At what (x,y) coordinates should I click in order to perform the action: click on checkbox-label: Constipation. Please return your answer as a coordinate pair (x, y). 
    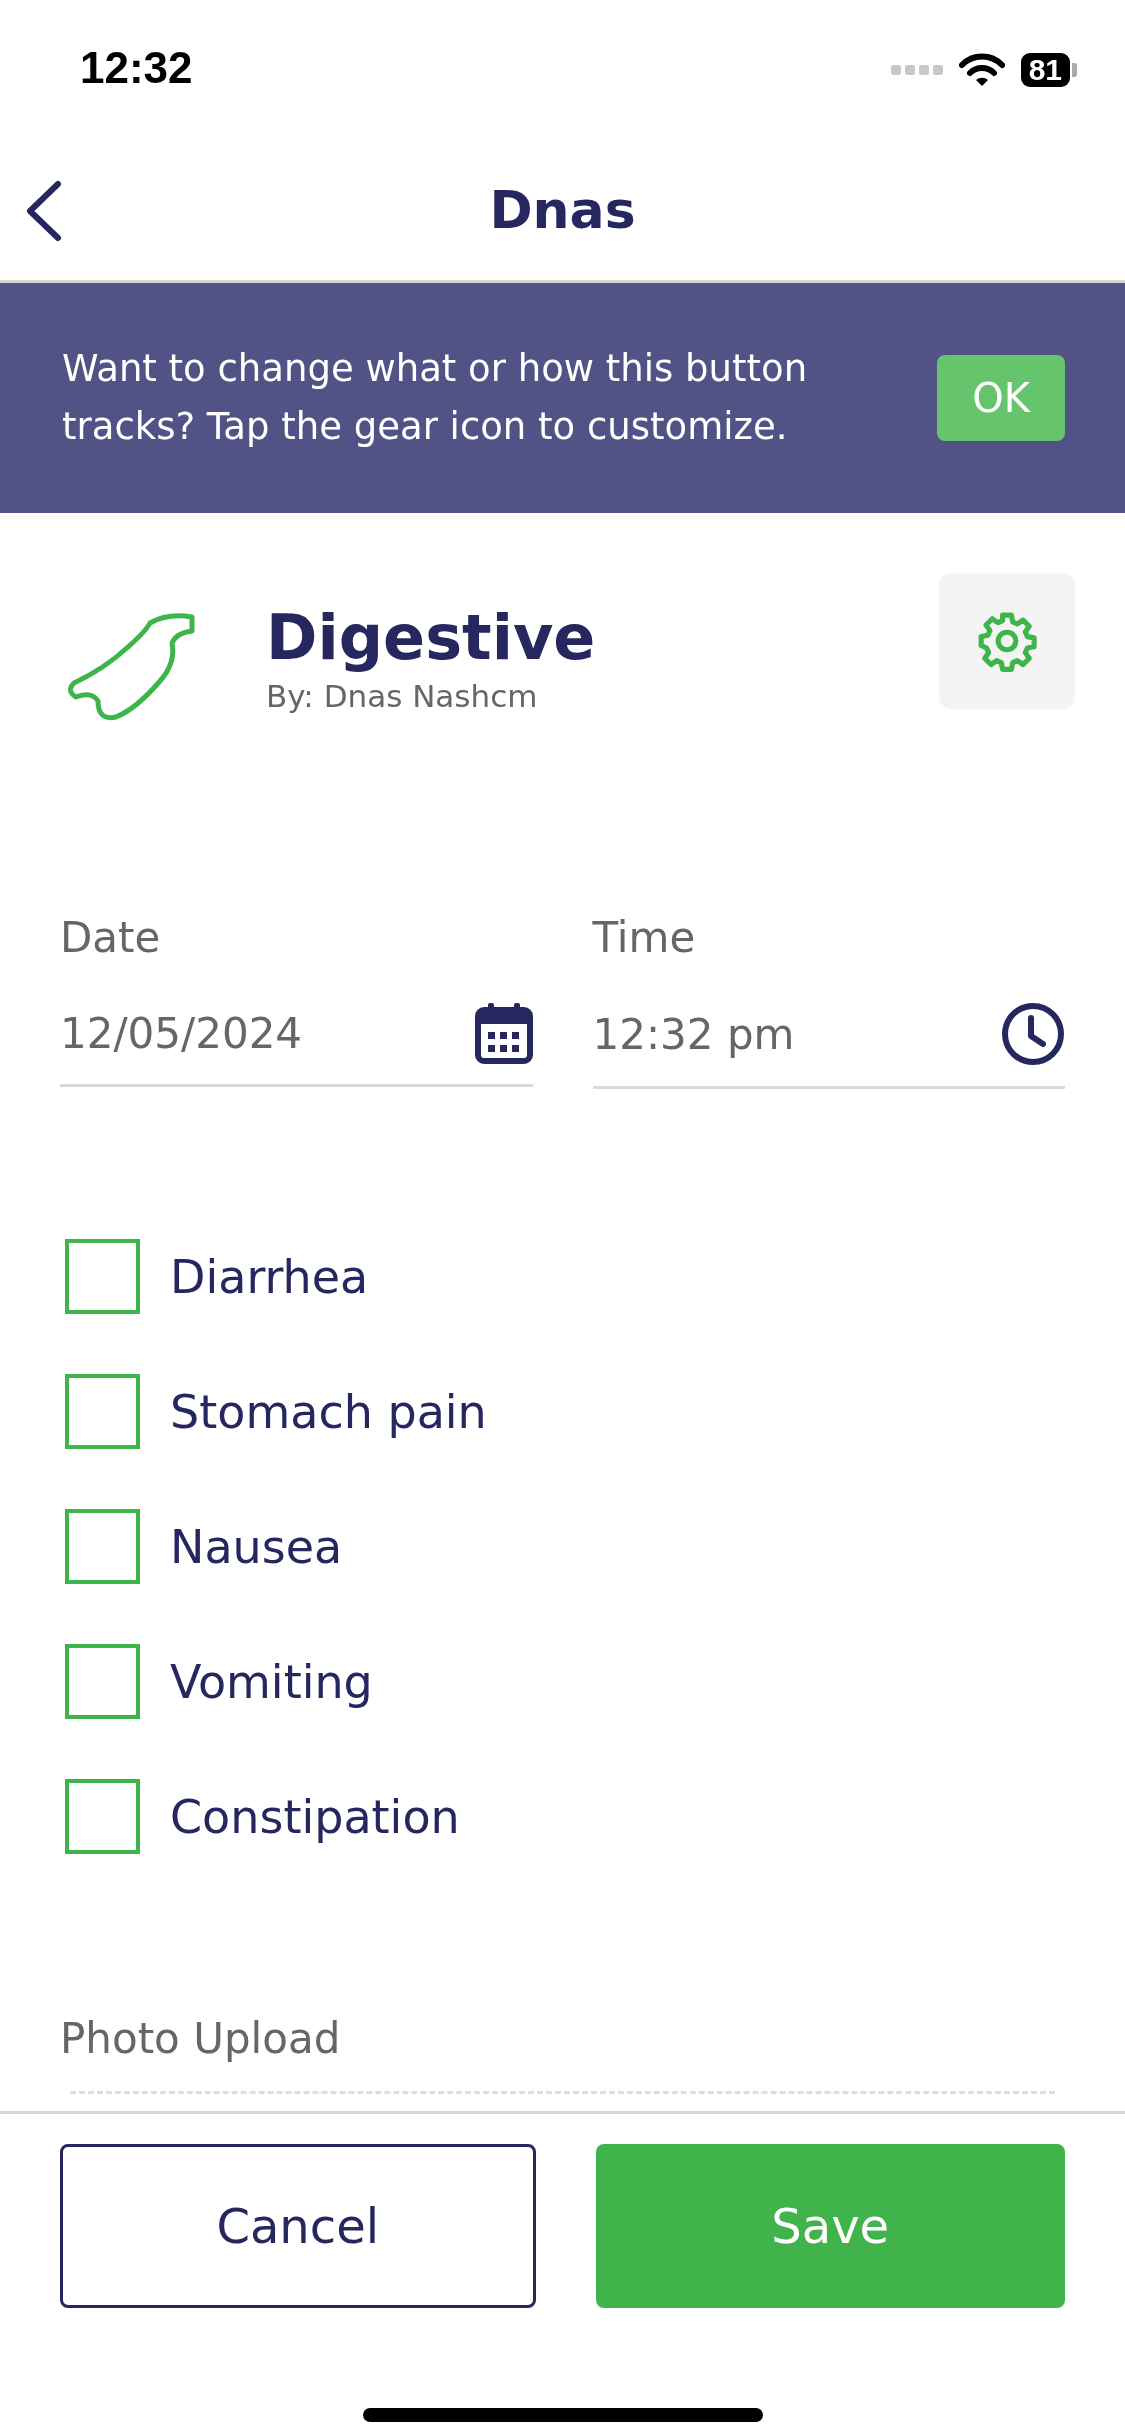
    Looking at the image, I should click on (315, 1816).